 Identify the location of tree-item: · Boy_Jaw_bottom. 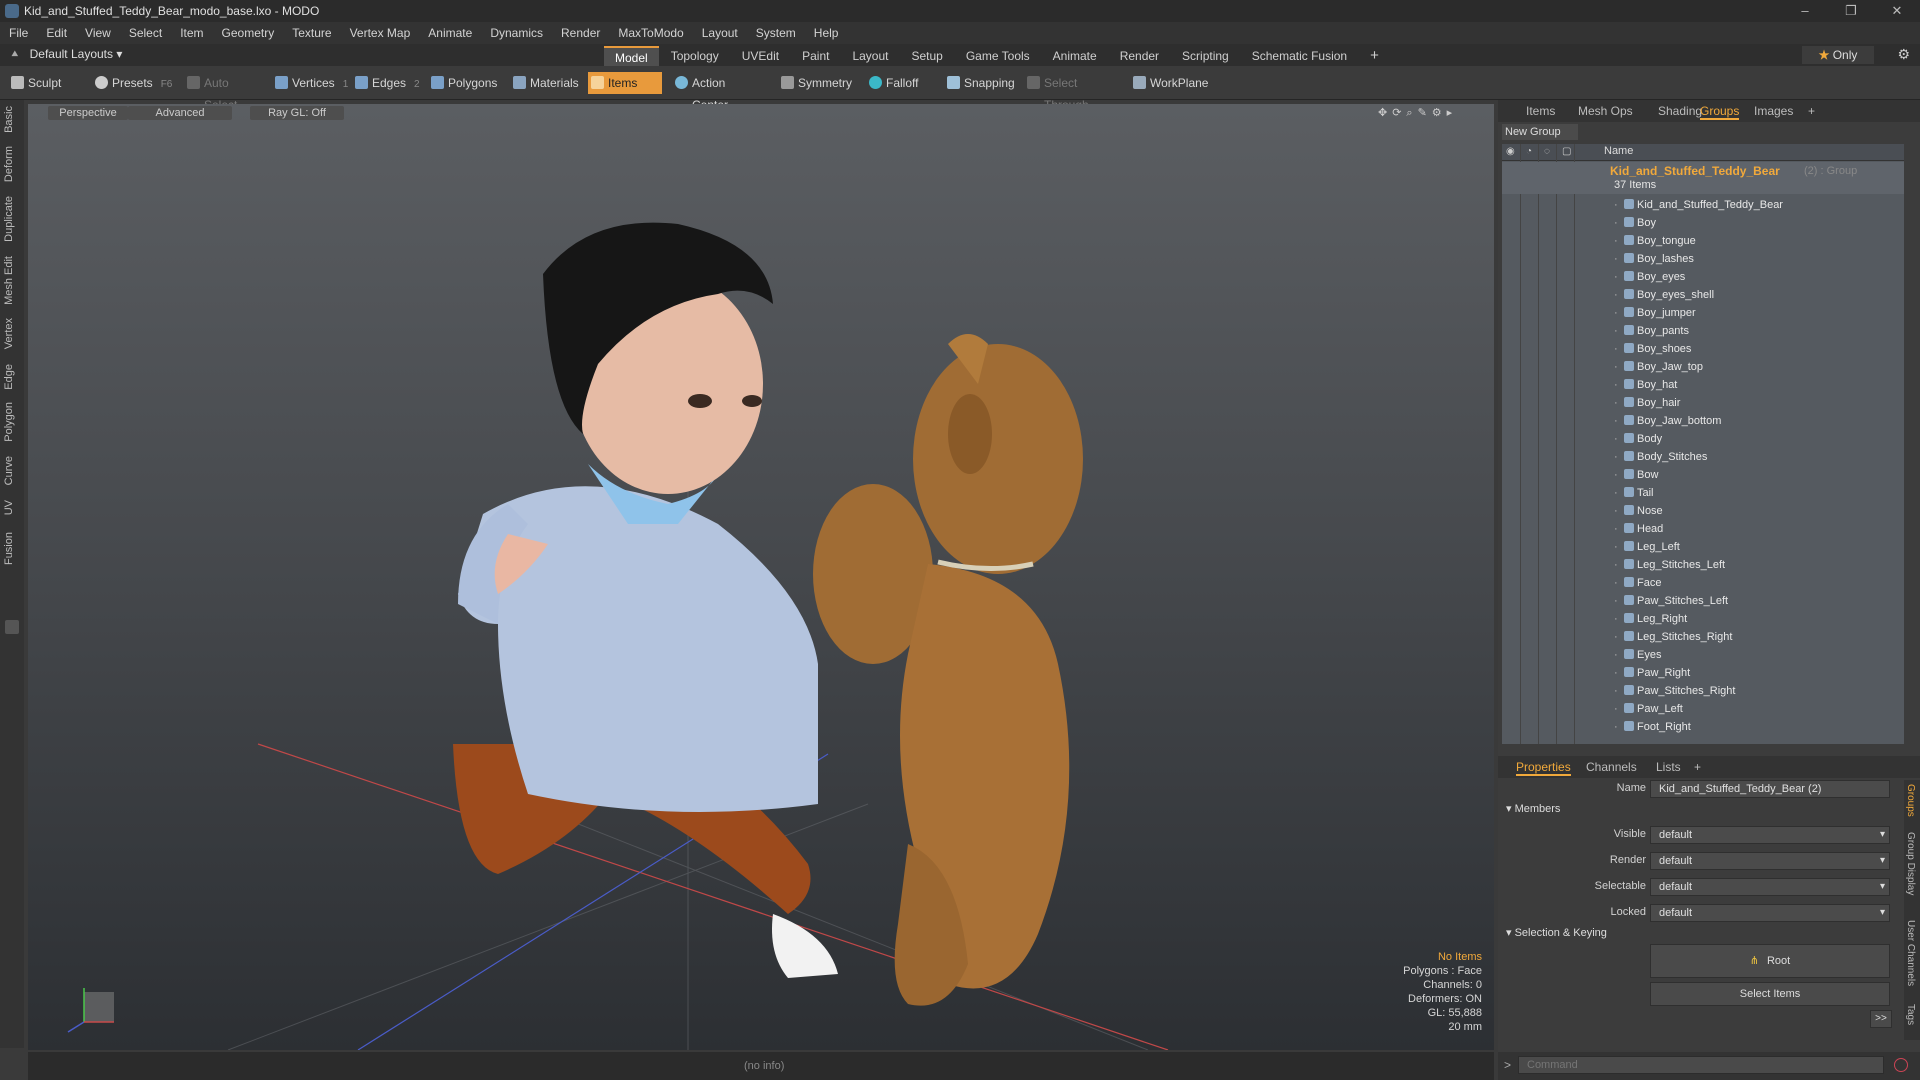
(1667, 421).